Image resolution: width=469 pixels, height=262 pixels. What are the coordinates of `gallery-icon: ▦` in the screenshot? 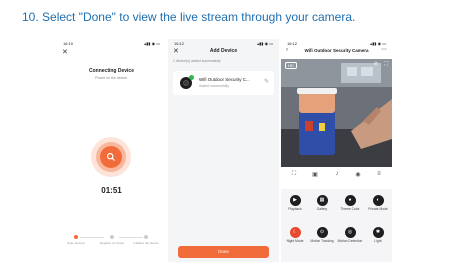 It's located at (322, 200).